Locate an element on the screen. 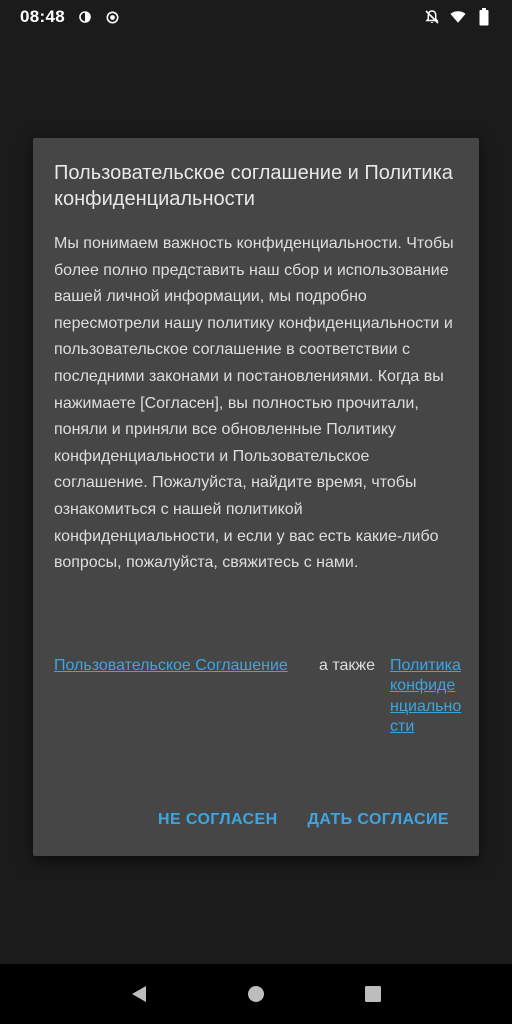 Image resolution: width=512 pixels, height=1024 pixels. battery-icon is located at coordinates (484, 17).